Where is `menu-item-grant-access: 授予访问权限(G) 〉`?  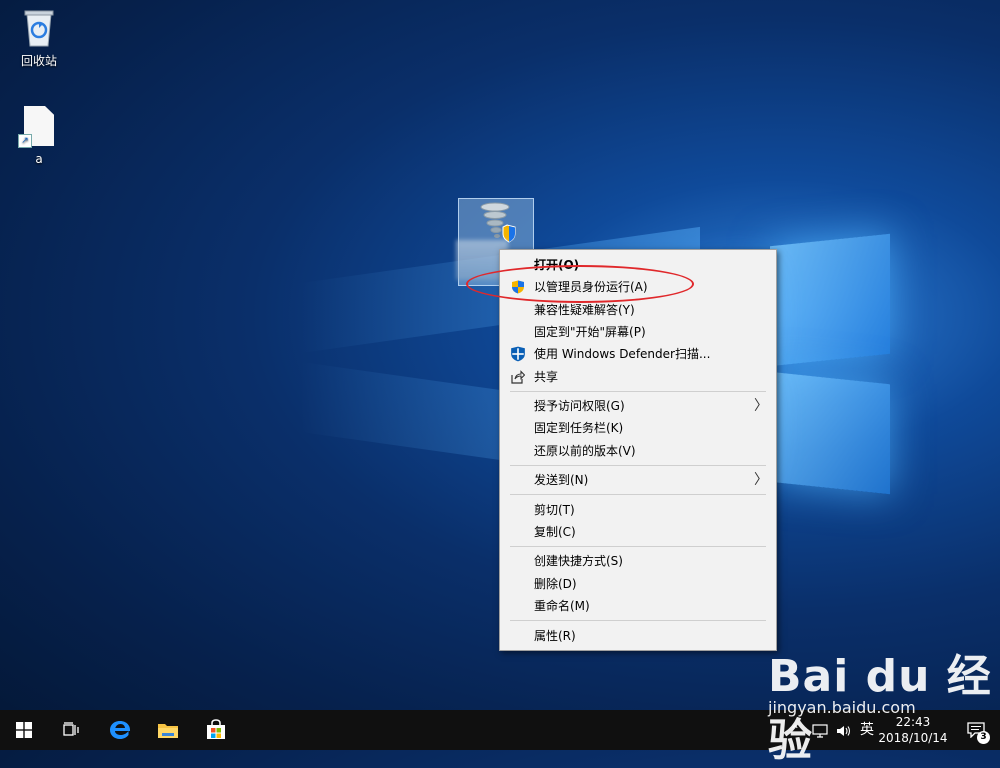
menu-item-grant-access: 授予访问权限(G) 〉 is located at coordinates (638, 406).